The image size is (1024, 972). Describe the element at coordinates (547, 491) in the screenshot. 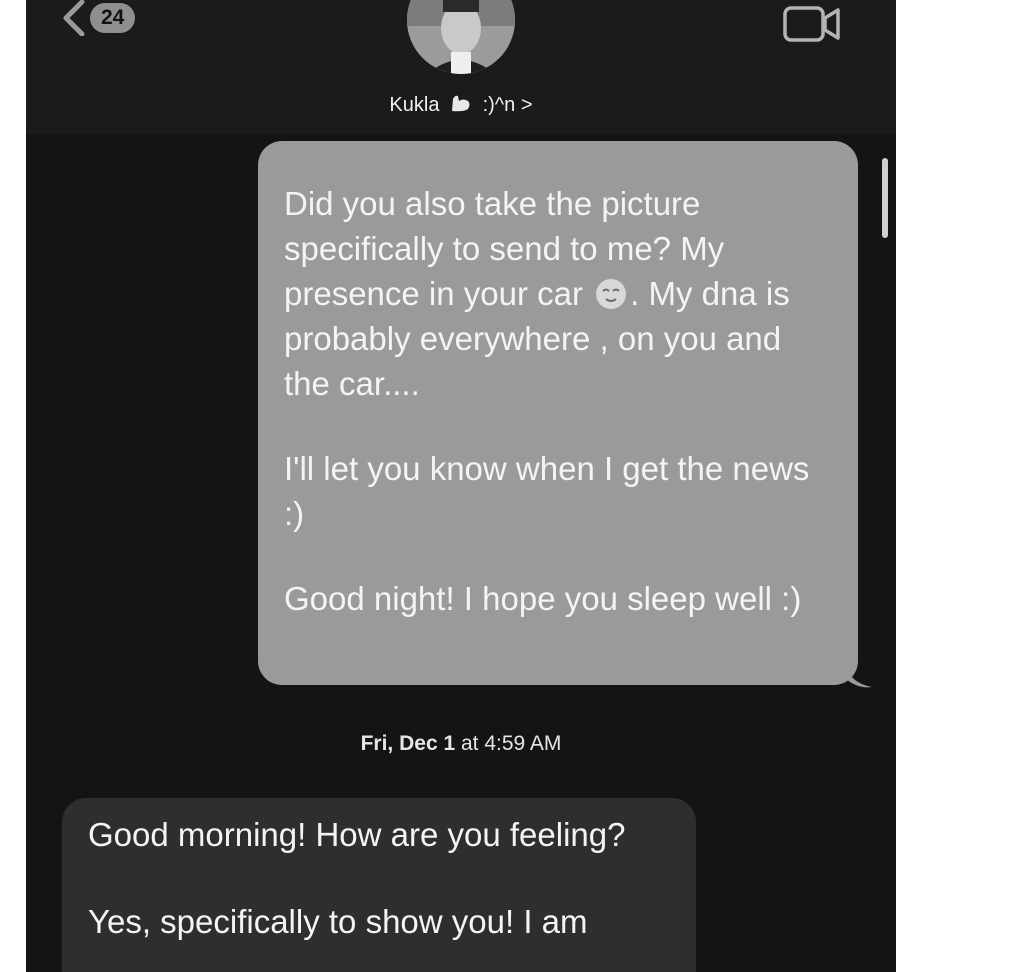

I see `message-paragraph: I'll let you know when I get the news :)` at that location.